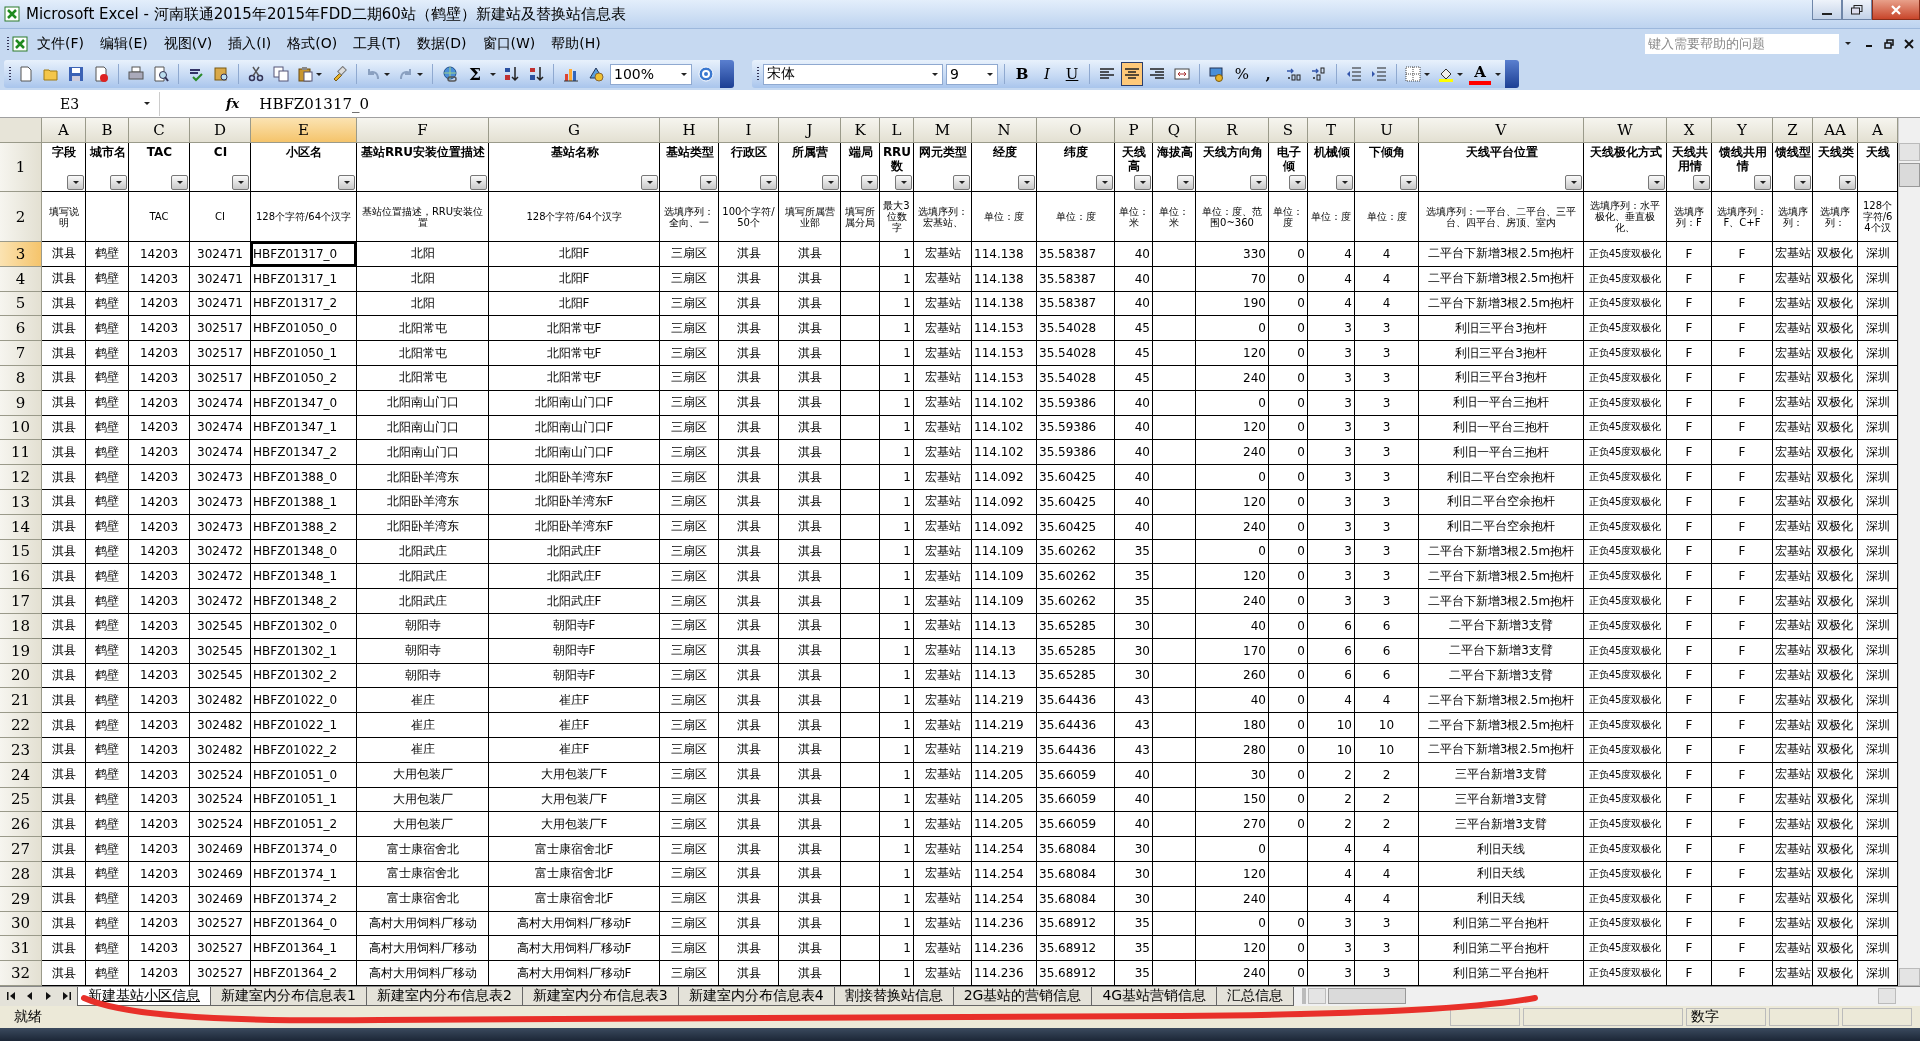 The image size is (1920, 1041). I want to click on spelling-icon, so click(196, 74).